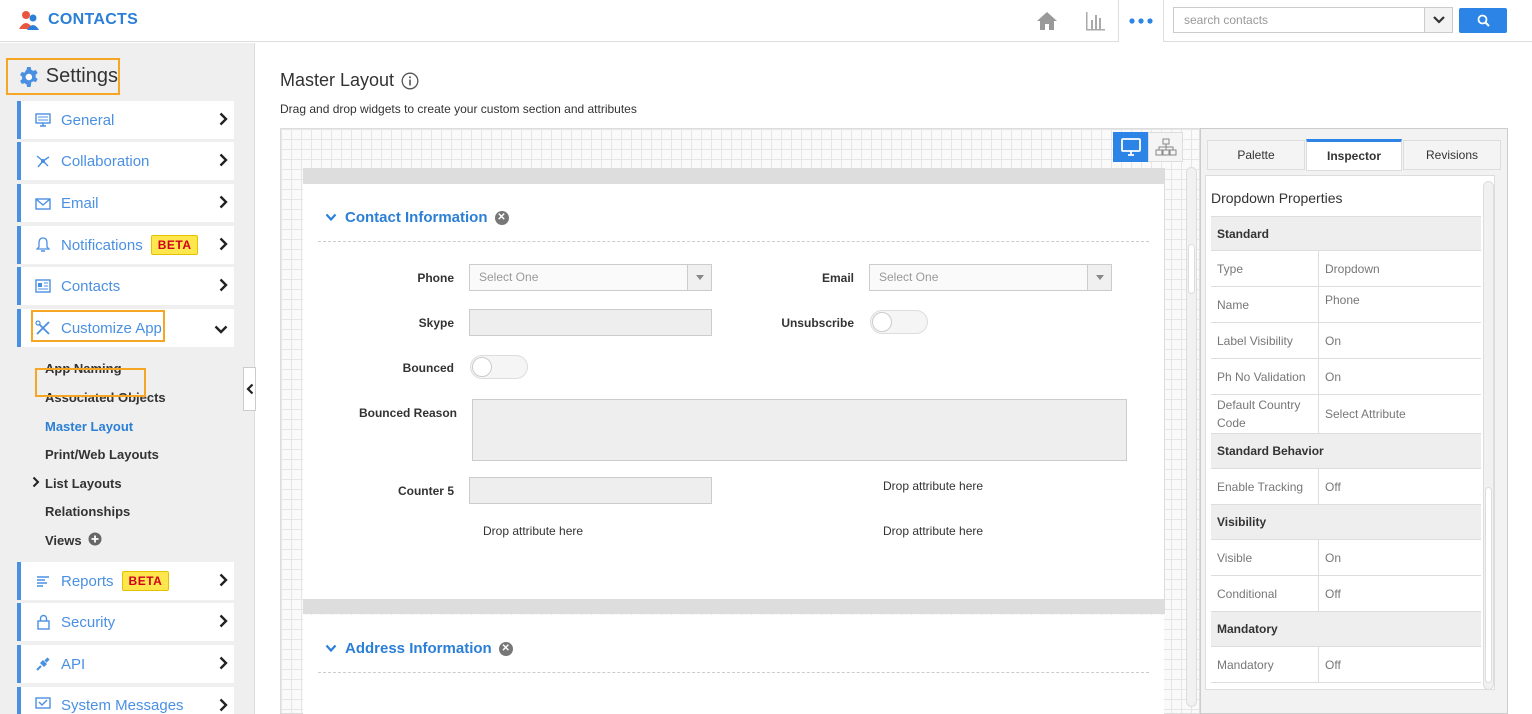 This screenshot has height=714, width=1532. Describe the element at coordinates (337, 80) in the screenshot. I see `page-title-text: Master Layout` at that location.